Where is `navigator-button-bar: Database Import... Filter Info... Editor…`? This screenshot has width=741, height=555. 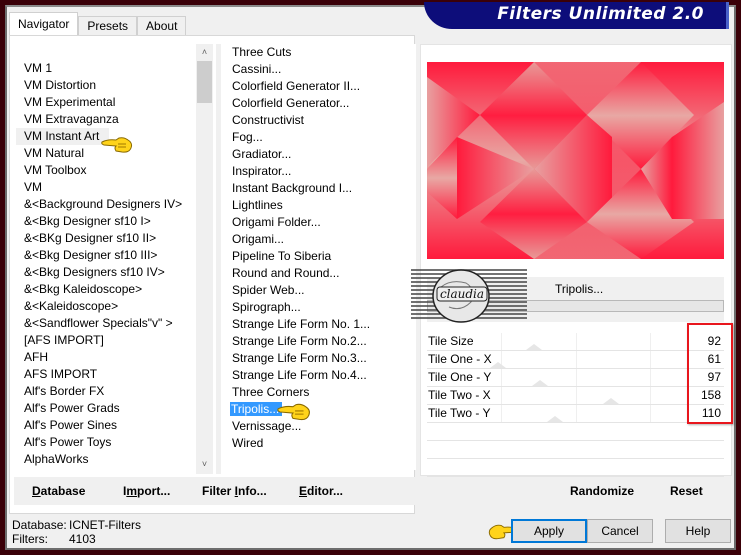 navigator-button-bar: Database Import... Filter Info... Editor… is located at coordinates (215, 491).